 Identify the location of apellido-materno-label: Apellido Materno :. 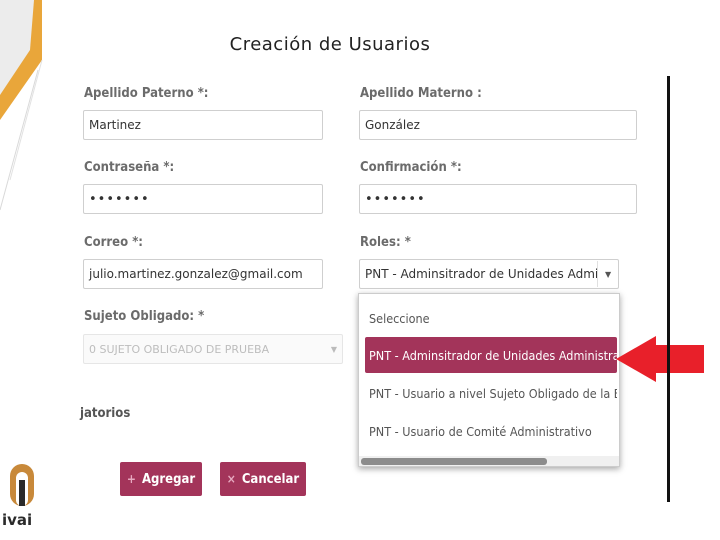
(421, 93).